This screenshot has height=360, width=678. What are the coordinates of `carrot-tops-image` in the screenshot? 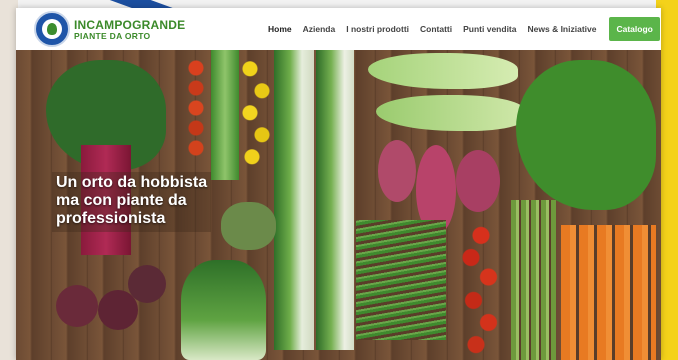 It's located at (586, 135).